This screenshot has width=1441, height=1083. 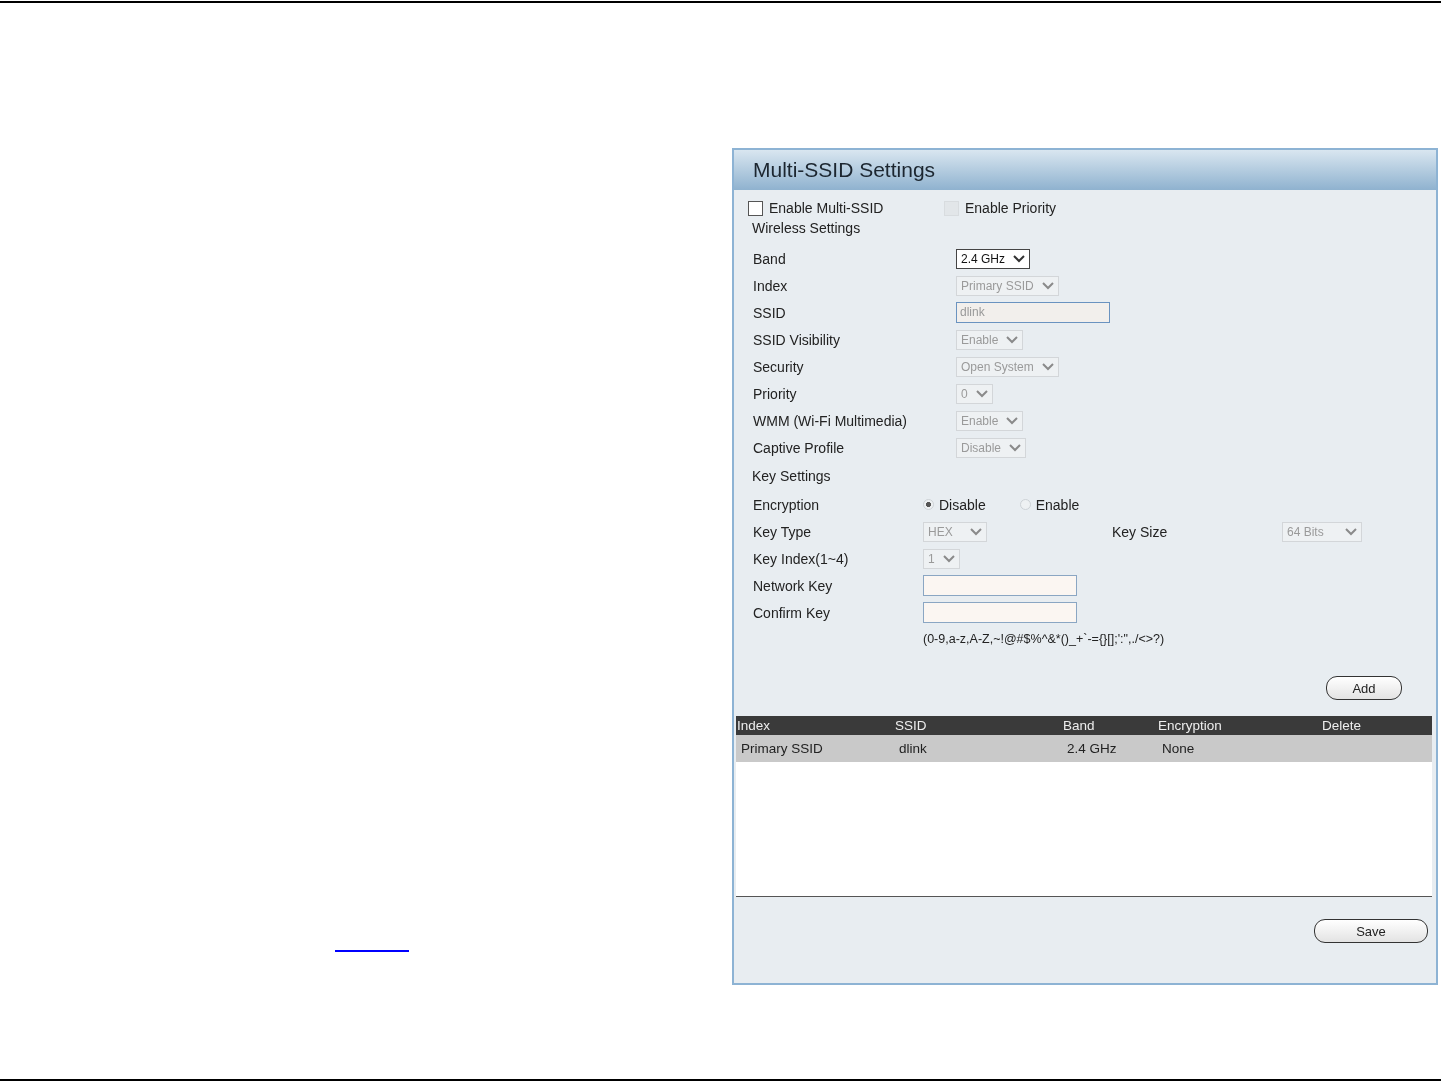 I want to click on field-label: WMM (Wi-Fi Multimedia), so click(x=830, y=420).